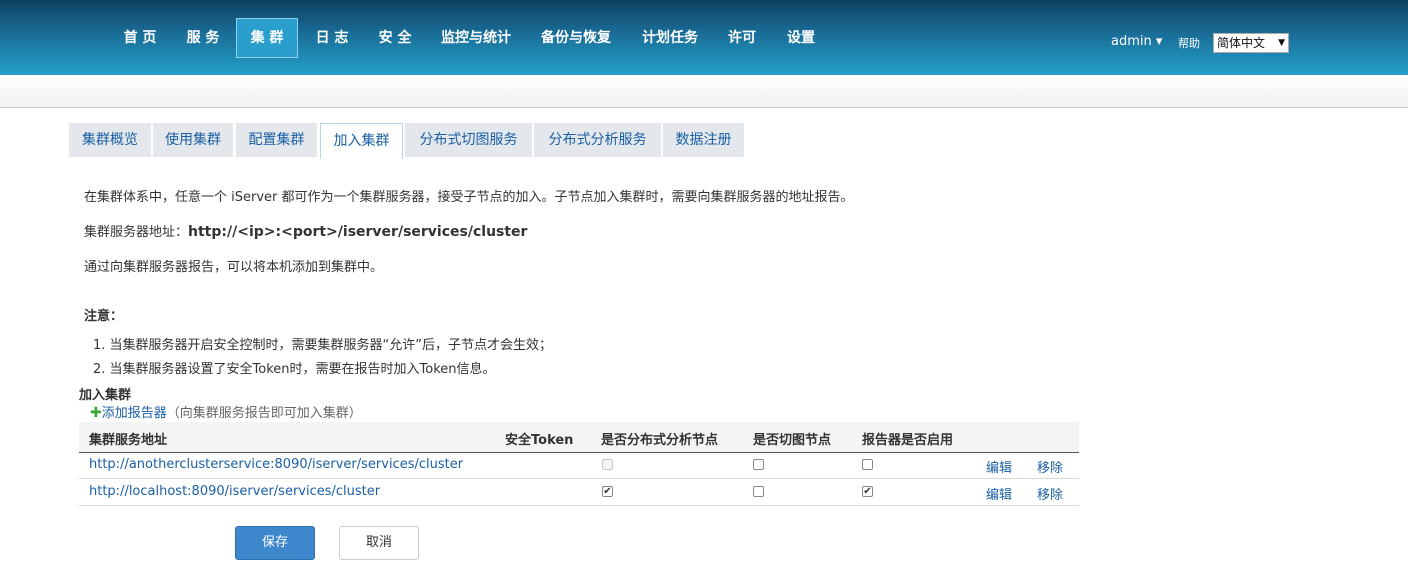 This screenshot has width=1408, height=585. Describe the element at coordinates (742, 38) in the screenshot. I see `nav-item-license: 许可` at that location.